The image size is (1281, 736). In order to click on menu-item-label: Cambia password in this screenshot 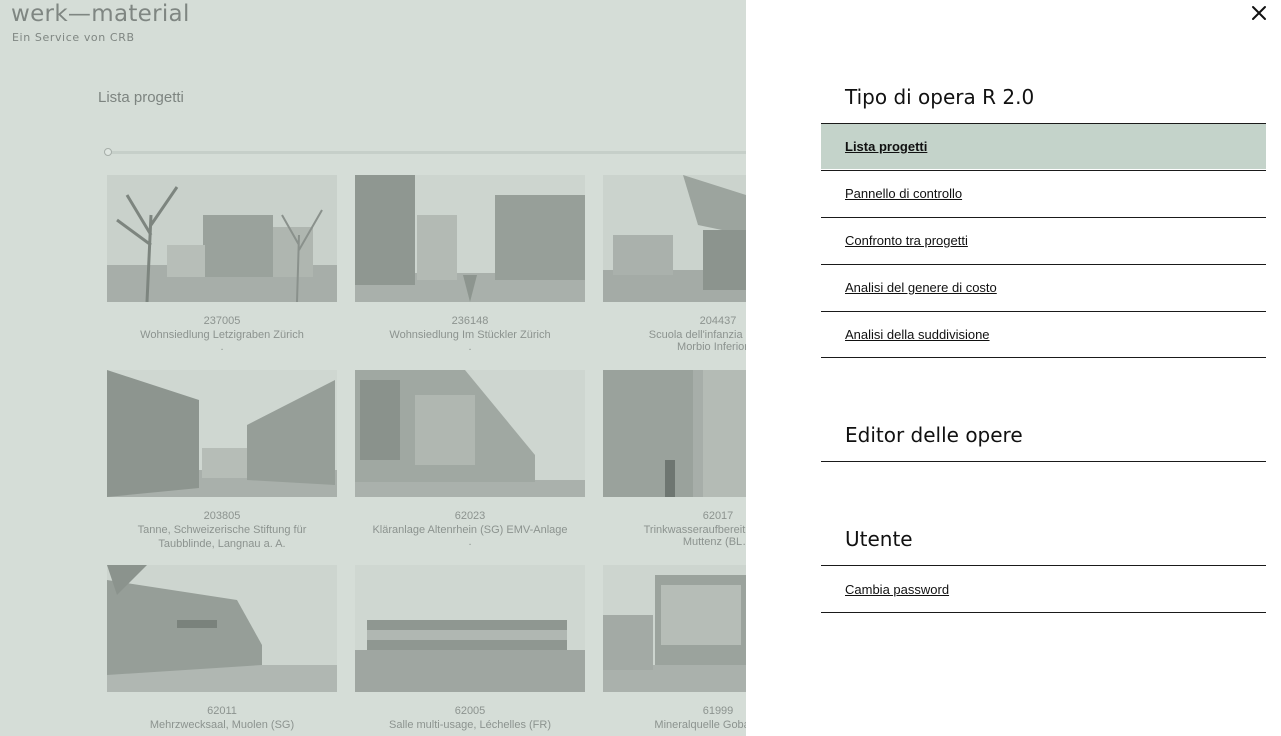, I will do `click(897, 589)`.